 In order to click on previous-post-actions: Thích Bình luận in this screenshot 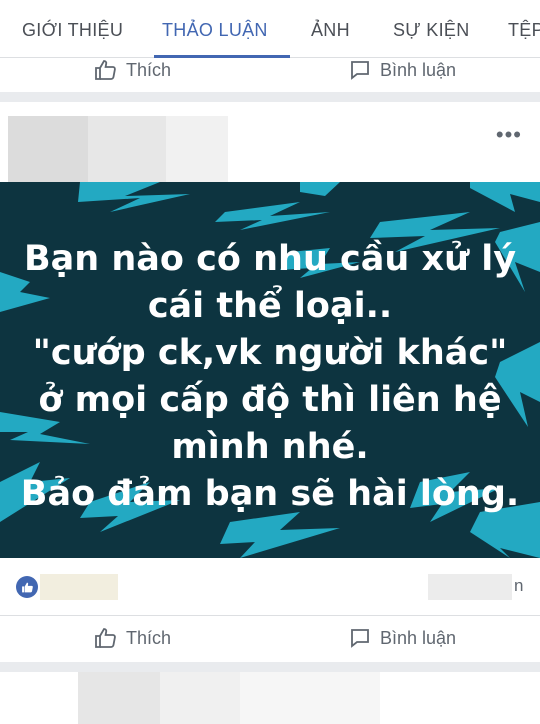, I will do `click(270, 75)`.